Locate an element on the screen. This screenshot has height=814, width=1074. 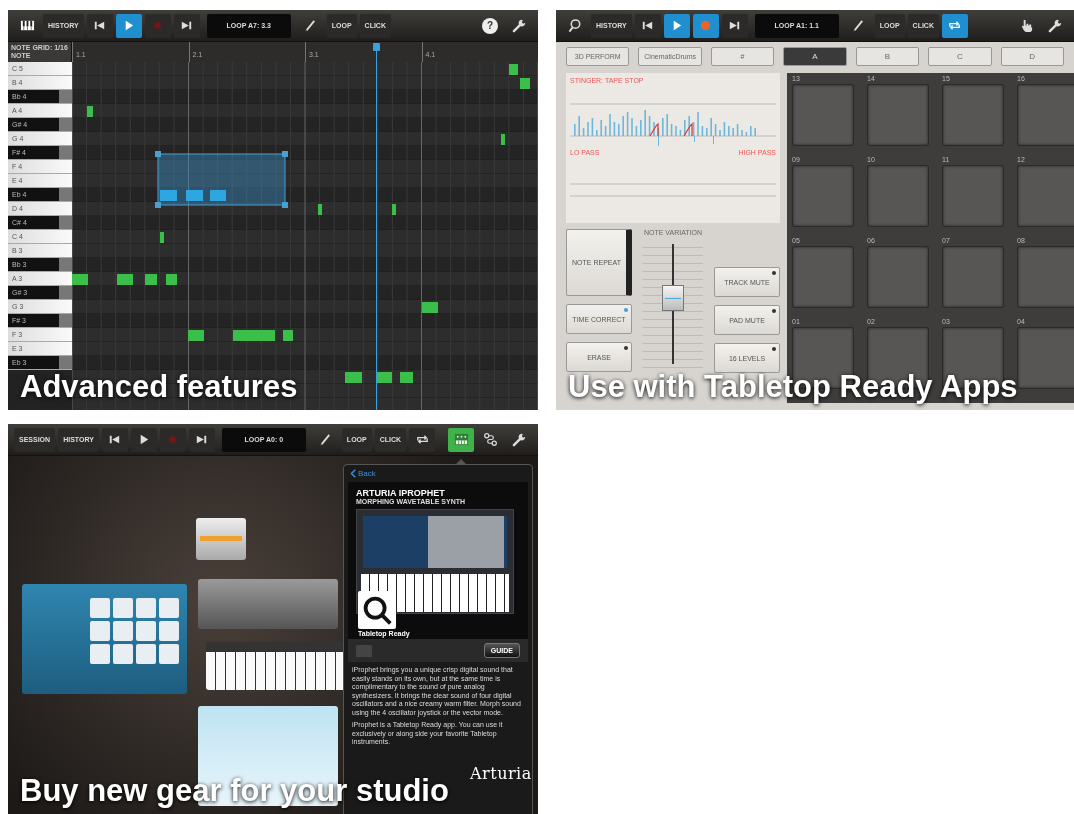
keyboard-button is located at coordinates (461, 439).